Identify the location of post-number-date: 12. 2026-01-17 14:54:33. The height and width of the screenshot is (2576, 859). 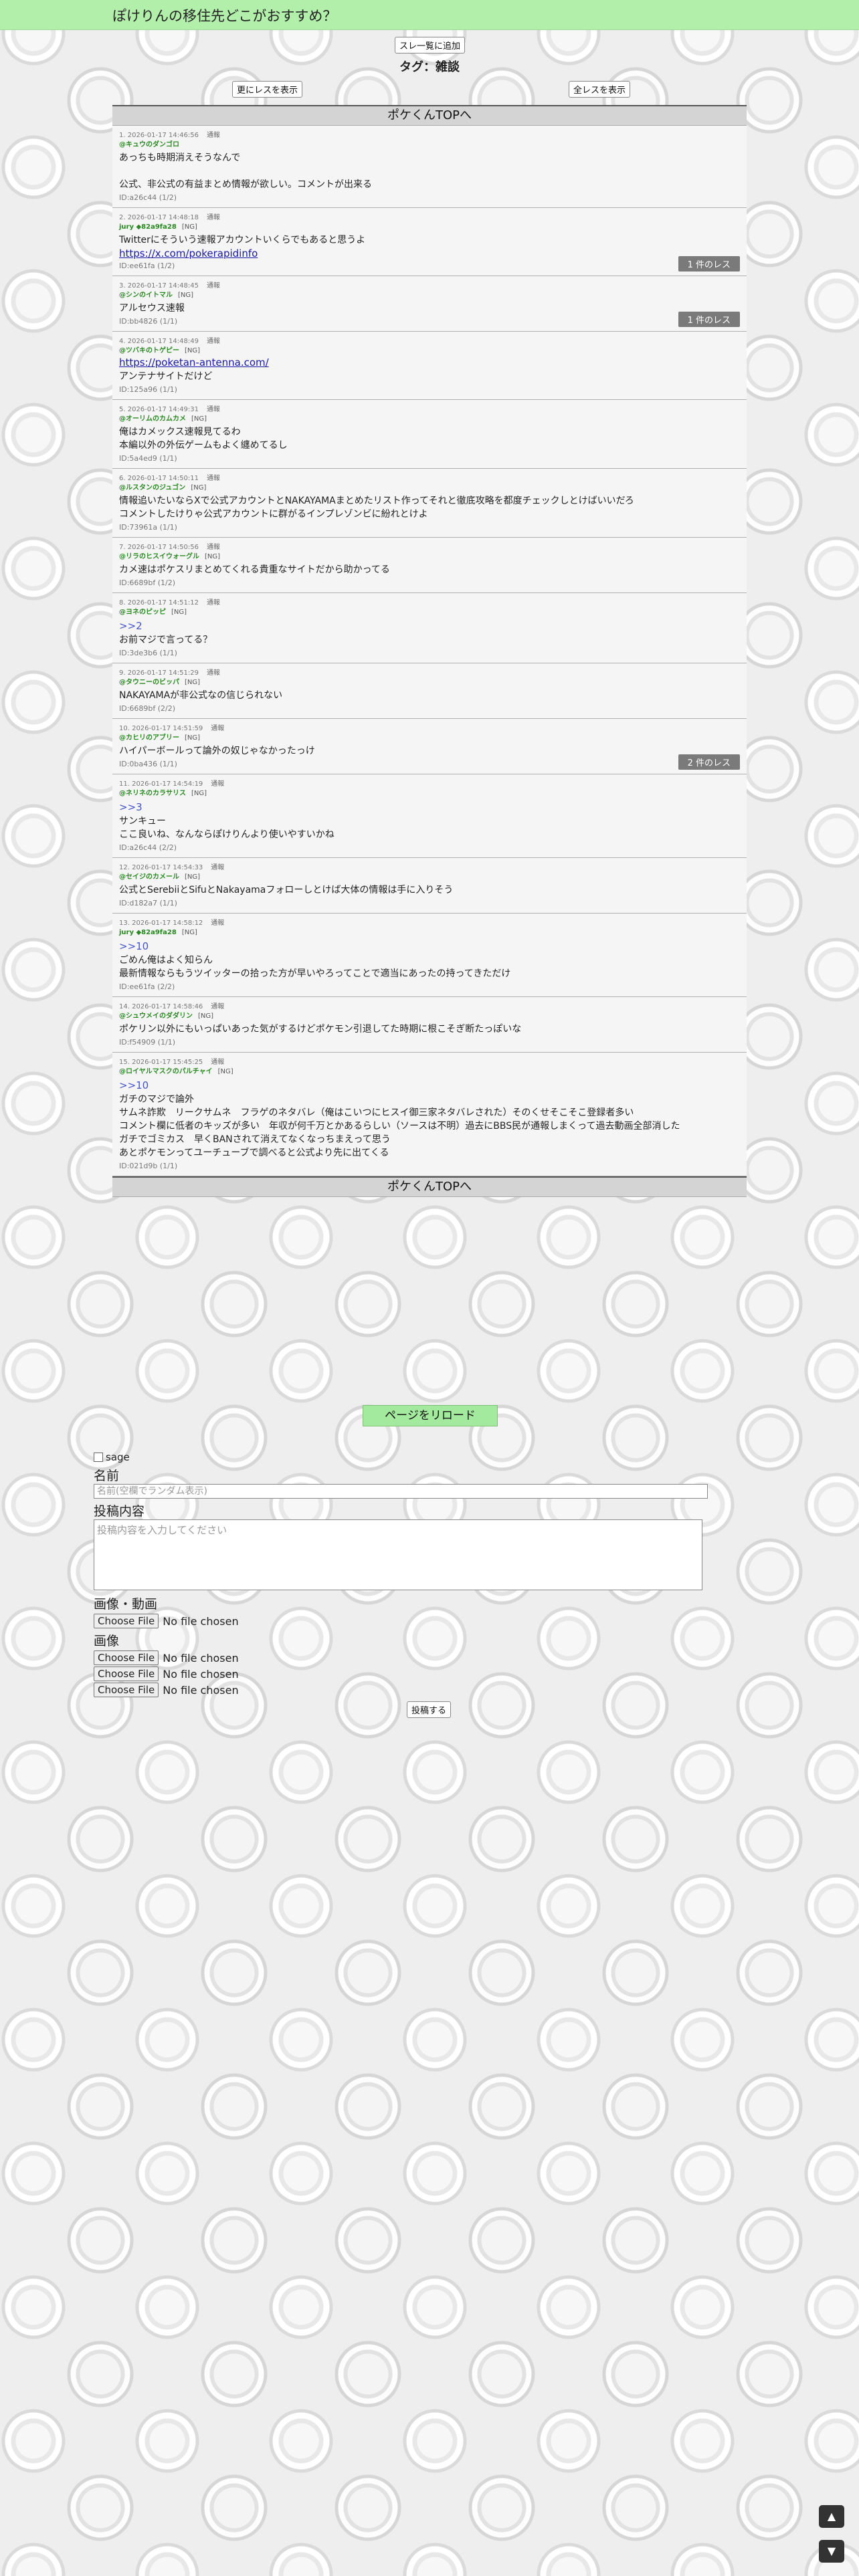
(161, 867).